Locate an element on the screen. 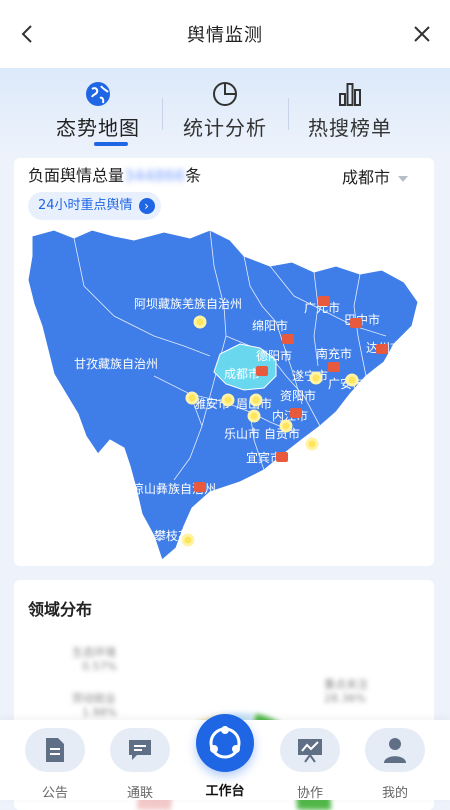 Image resolution: width=450 pixels, height=810 pixels. domain-value: 1.98% is located at coordinates (99, 712).